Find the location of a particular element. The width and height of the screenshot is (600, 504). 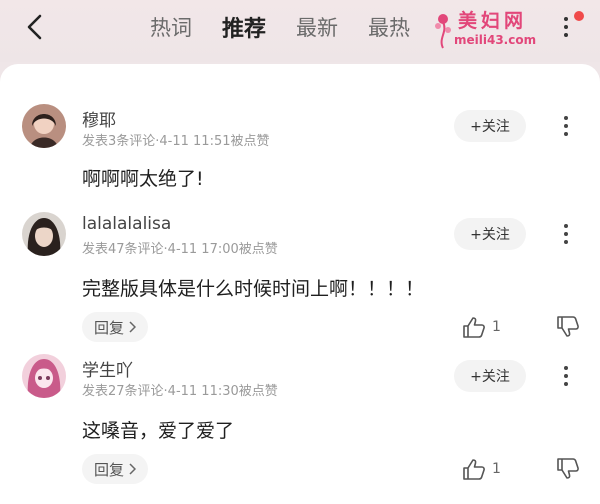

more-menu-button is located at coordinates (566, 27).